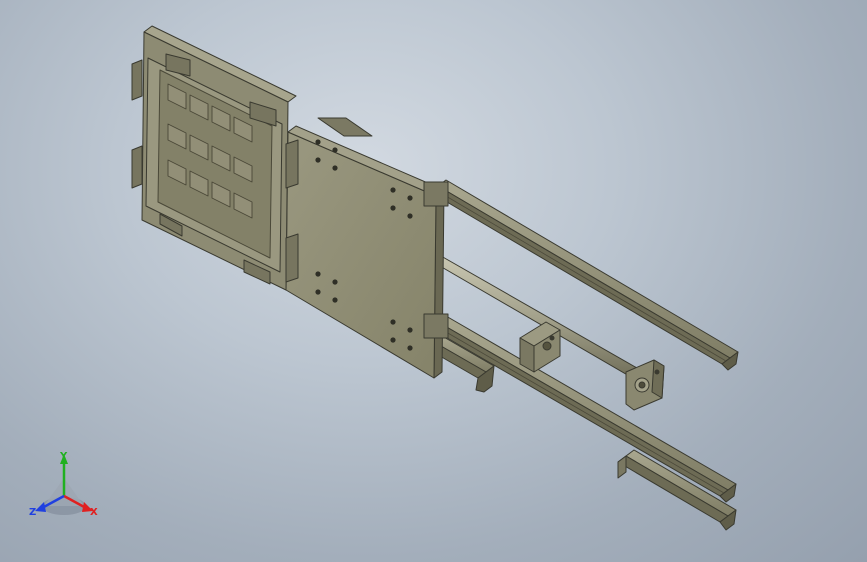 Image resolution: width=867 pixels, height=562 pixels. Describe the element at coordinates (63, 484) in the screenshot. I see `axis-triad: Y X Z` at that location.